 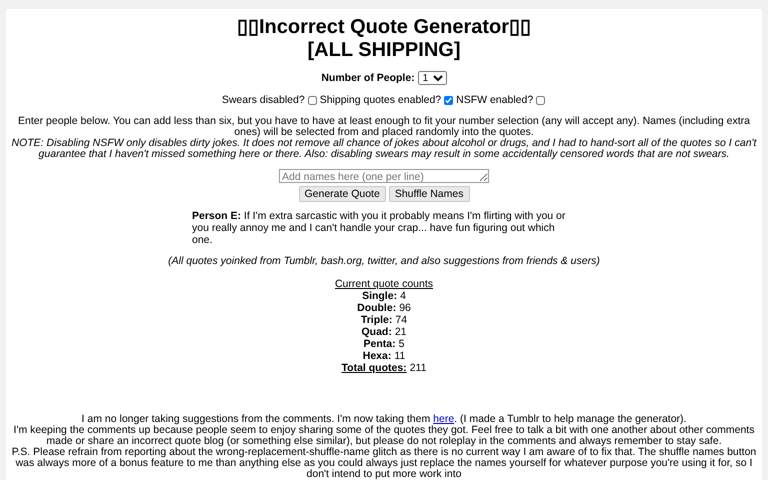 What do you see at coordinates (374, 368) in the screenshot?
I see `count-label: Total quotes:` at bounding box center [374, 368].